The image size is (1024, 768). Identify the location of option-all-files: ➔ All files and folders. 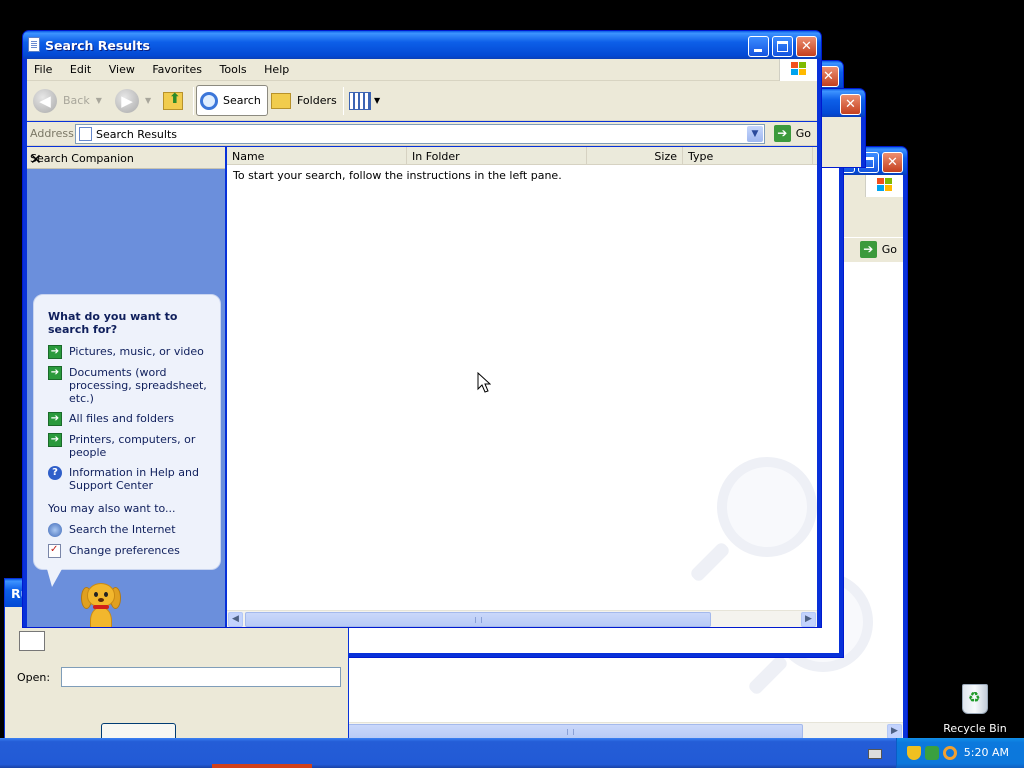
(133, 419).